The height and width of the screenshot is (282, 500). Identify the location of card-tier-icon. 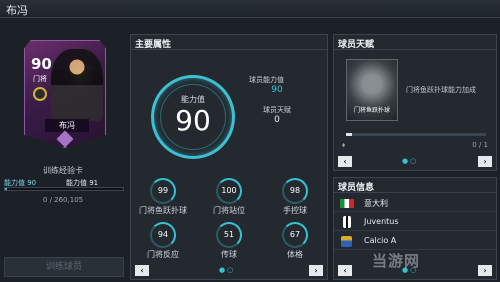
(65, 139).